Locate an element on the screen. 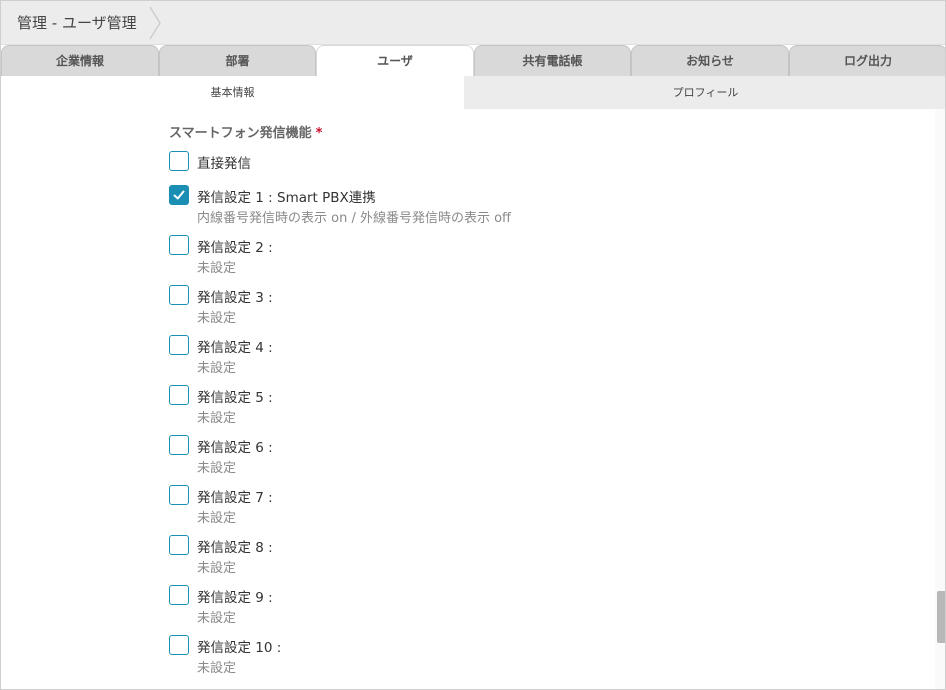  tab-company-info: 企業情報 is located at coordinates (80, 60).